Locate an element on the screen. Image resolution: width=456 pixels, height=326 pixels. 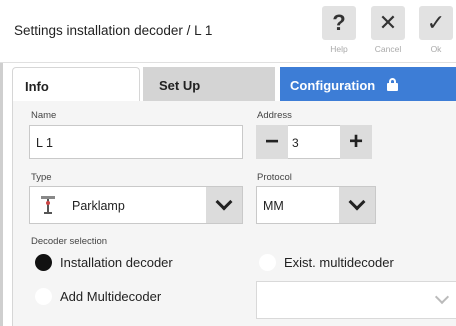
name-field: L 1 is located at coordinates (136, 142).